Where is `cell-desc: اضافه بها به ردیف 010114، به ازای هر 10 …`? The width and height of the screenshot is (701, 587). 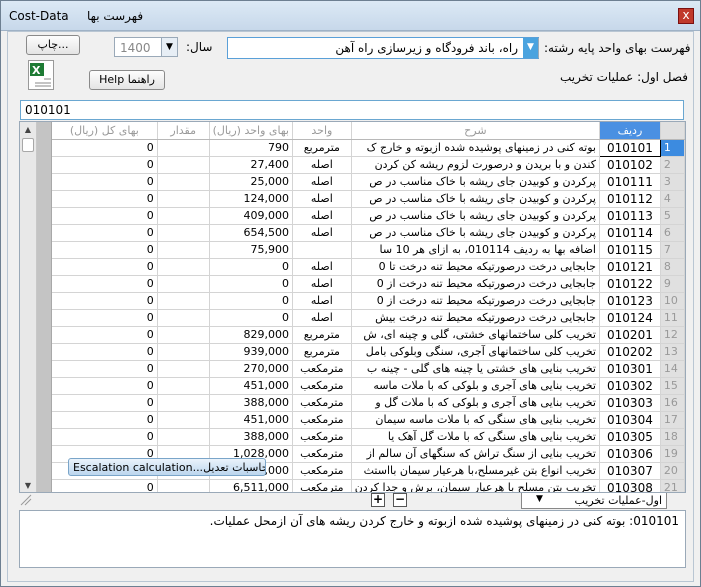
cell-desc: اضافه بها به ردیف 010114، به ازای هر 10 … is located at coordinates (475, 250).